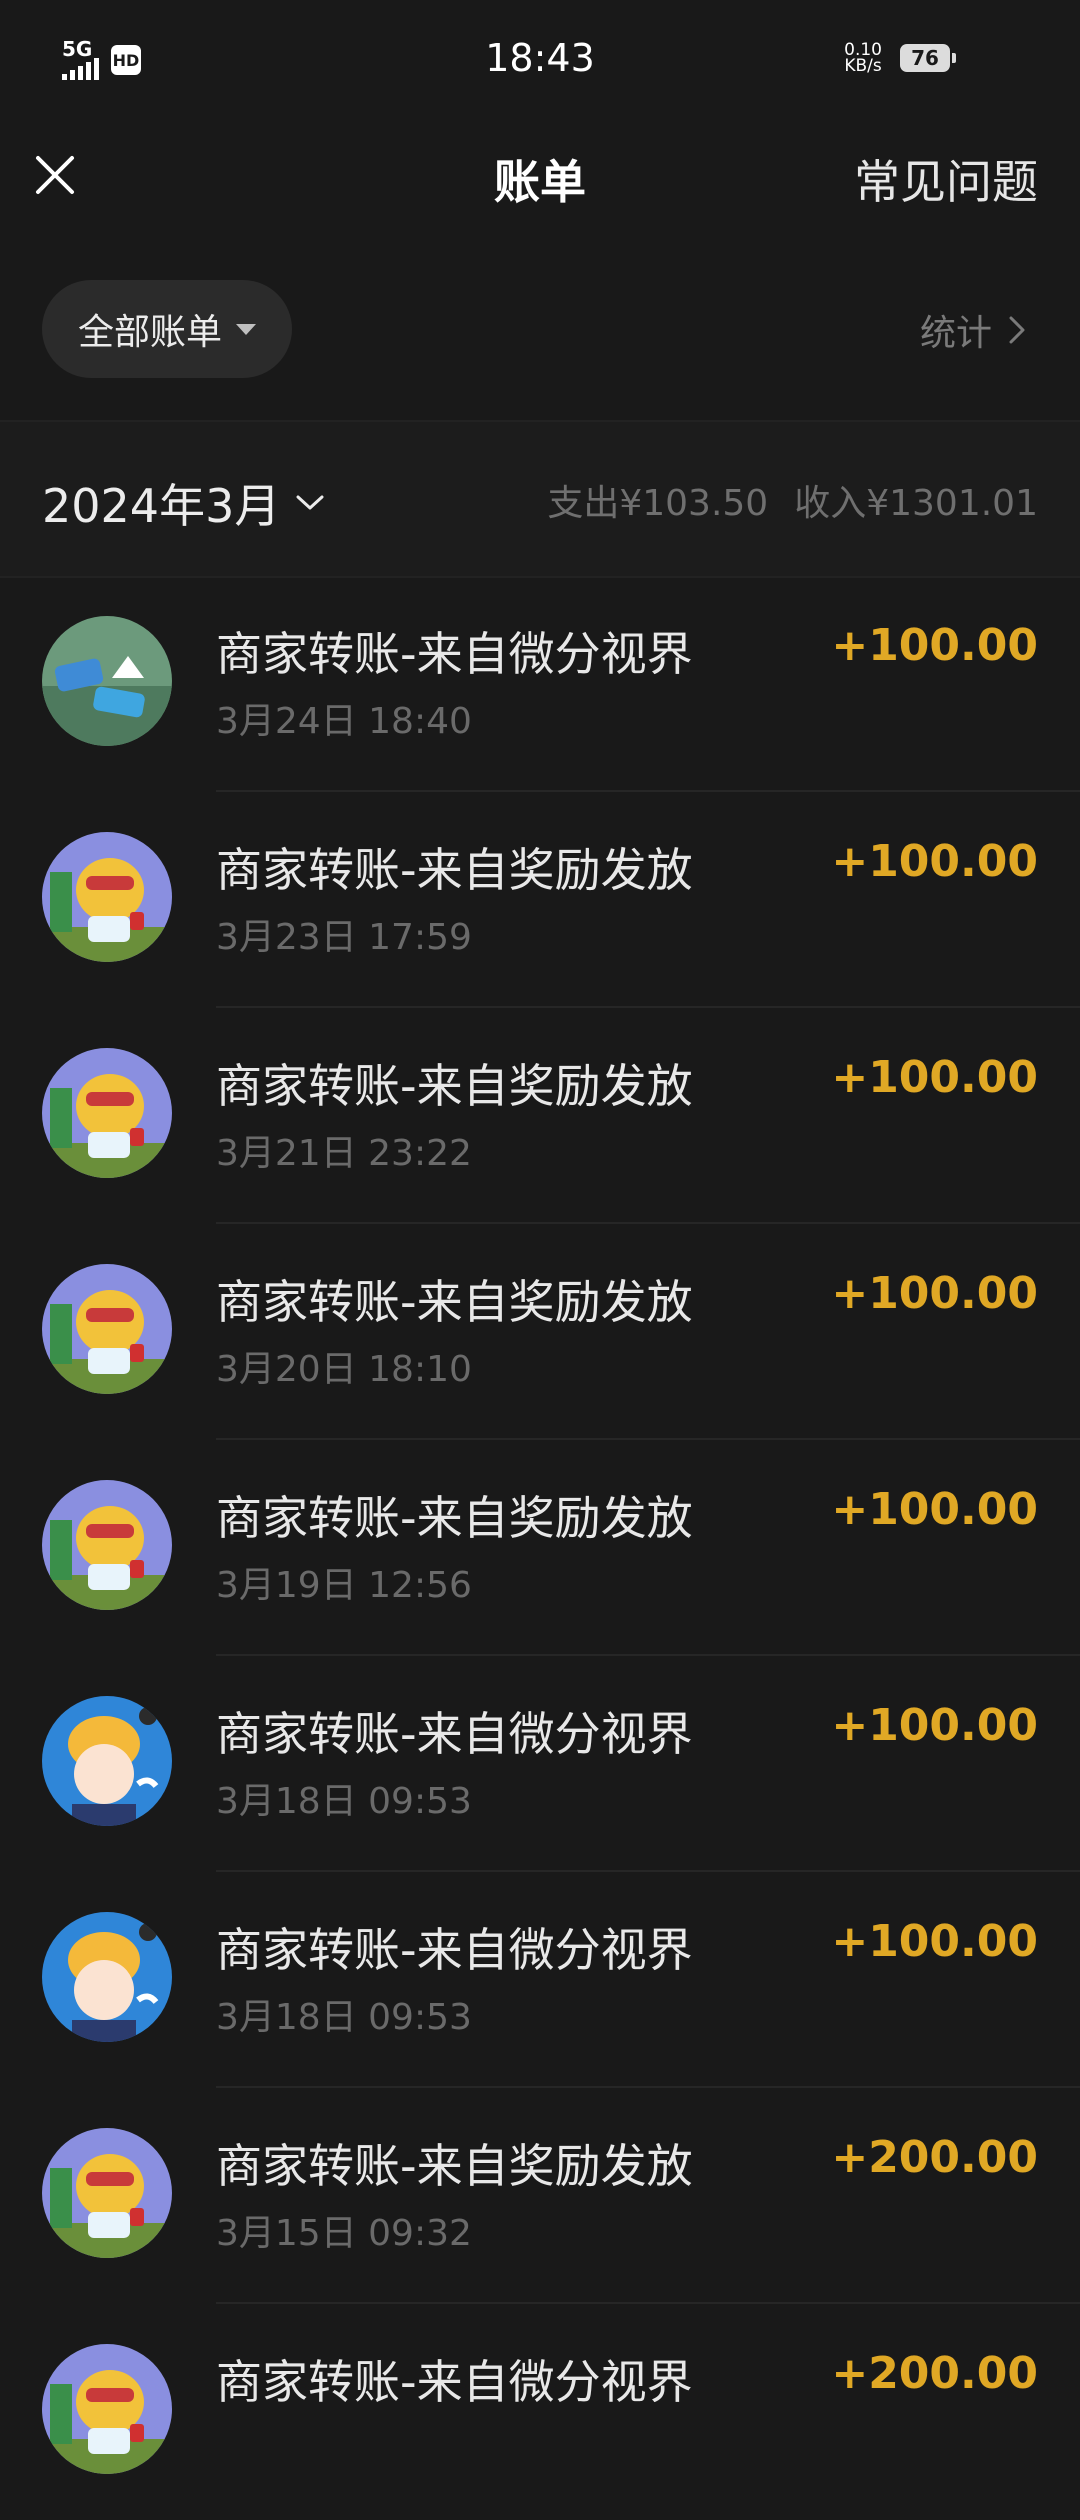 This screenshot has width=1080, height=2520. What do you see at coordinates (946, 179) in the screenshot?
I see `faq-link: 常见问题` at bounding box center [946, 179].